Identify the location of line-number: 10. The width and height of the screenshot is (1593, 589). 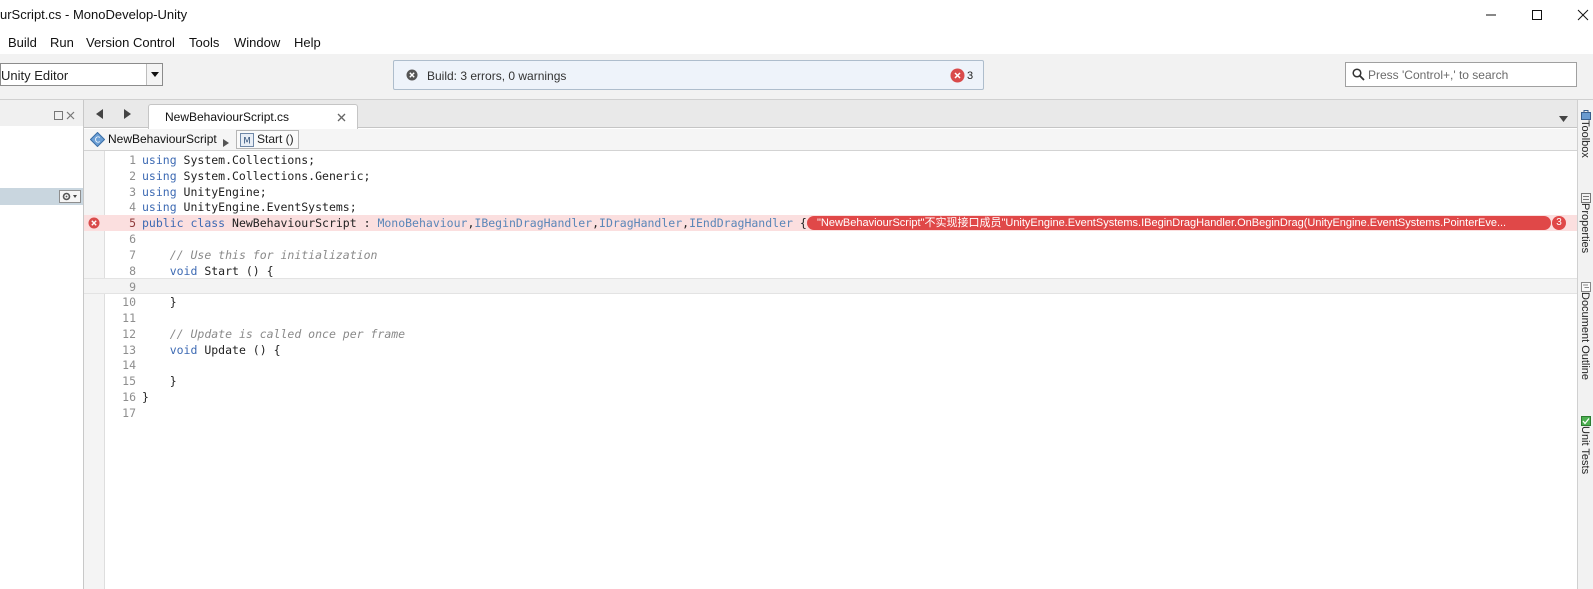
(129, 302).